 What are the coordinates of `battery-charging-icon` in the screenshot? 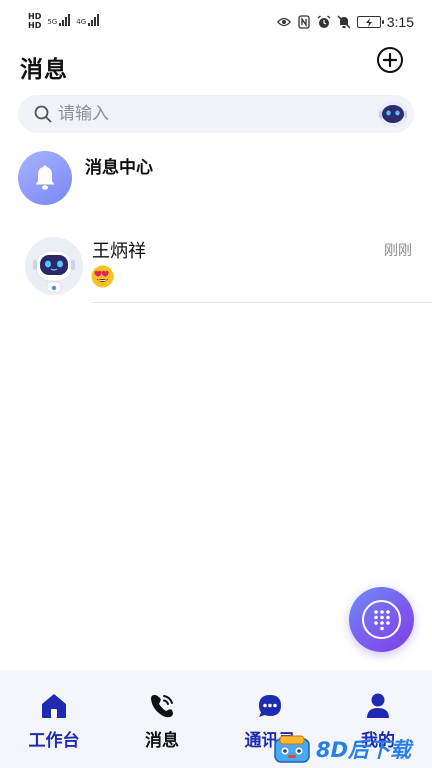 It's located at (370, 22).